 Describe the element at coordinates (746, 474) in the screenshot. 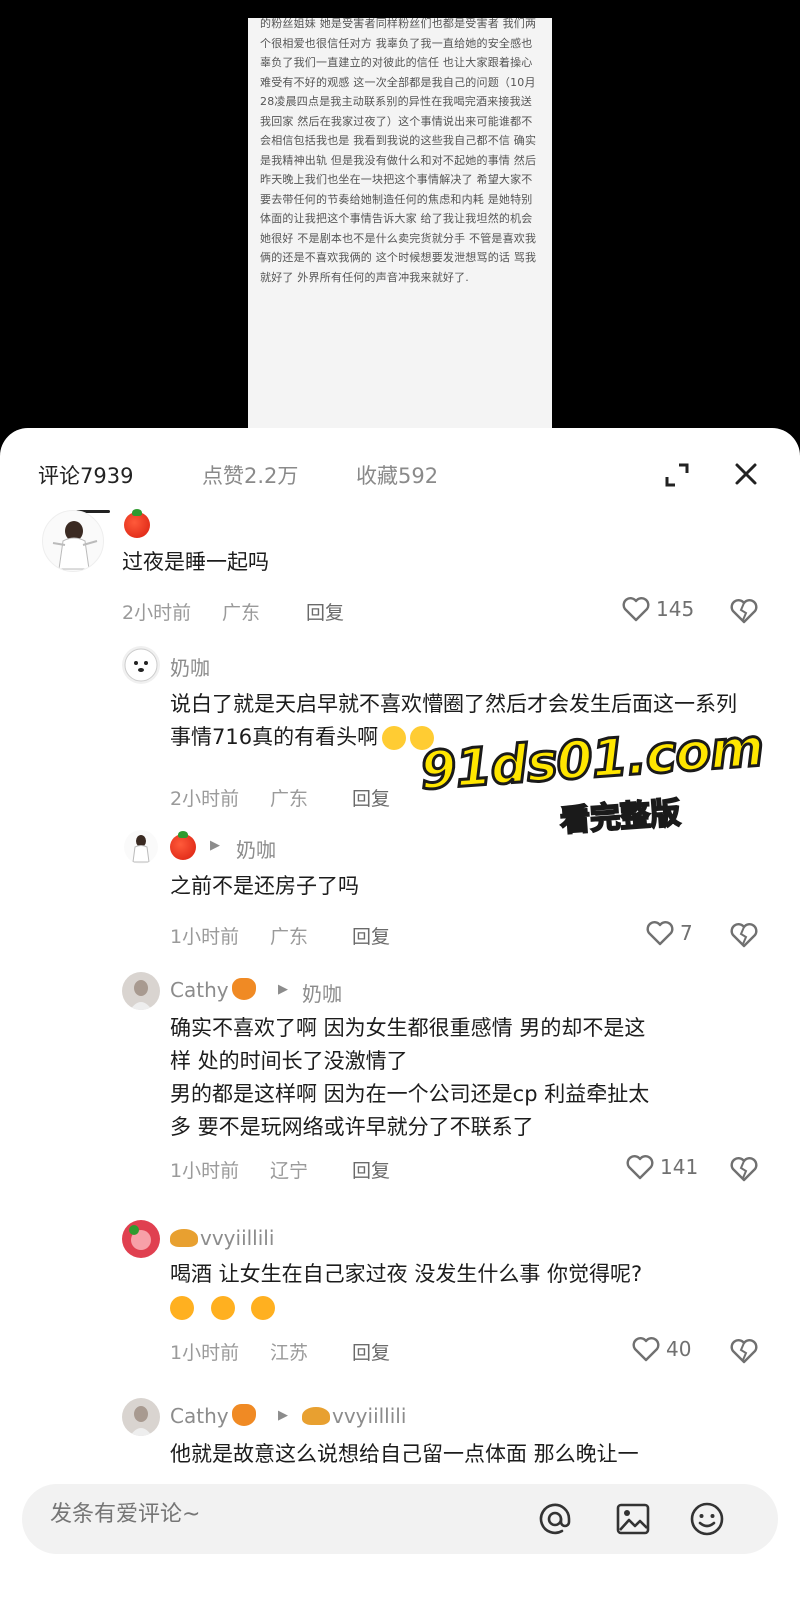

I see `close-icon` at that location.